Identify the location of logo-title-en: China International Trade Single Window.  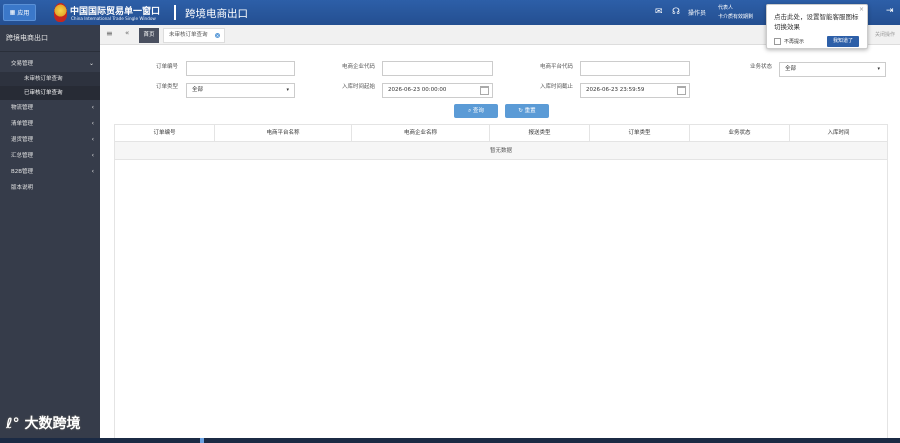
(113, 18).